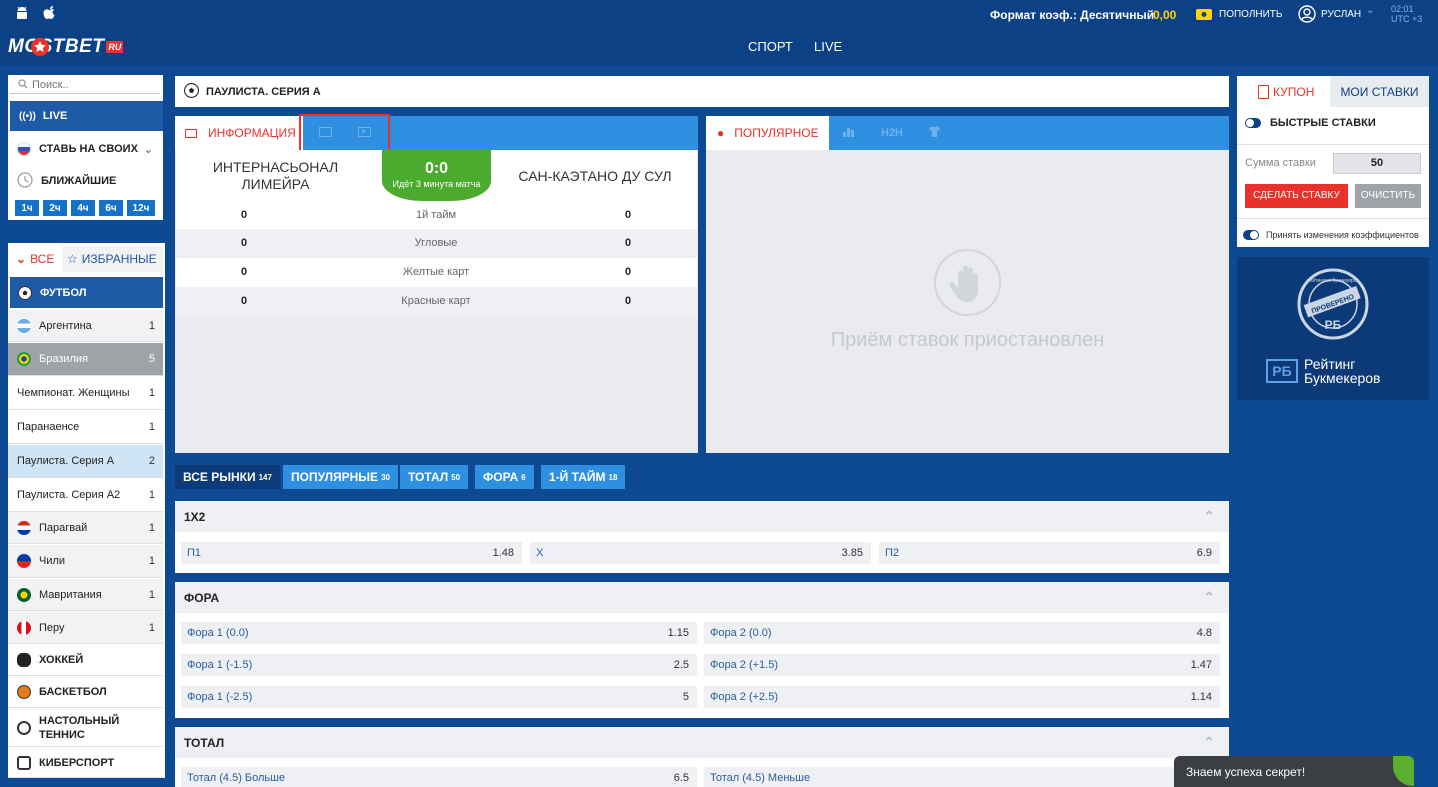 The image size is (1438, 787). What do you see at coordinates (351, 553) in the screenshot?
I see `odd-button: П1 1.48` at bounding box center [351, 553].